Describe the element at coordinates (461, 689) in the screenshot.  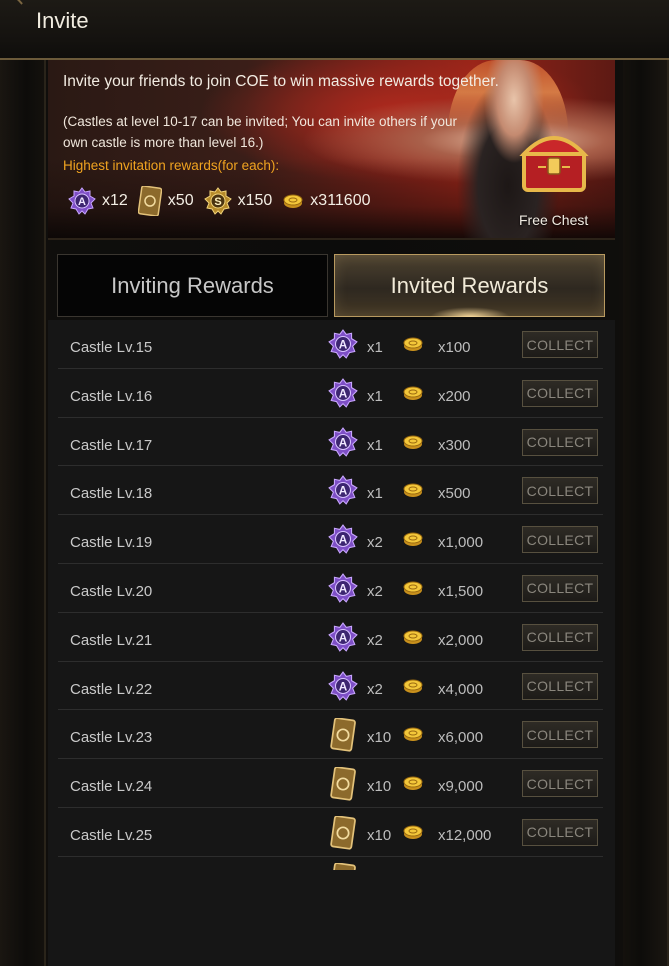
I see `gold-count: x4,000` at that location.